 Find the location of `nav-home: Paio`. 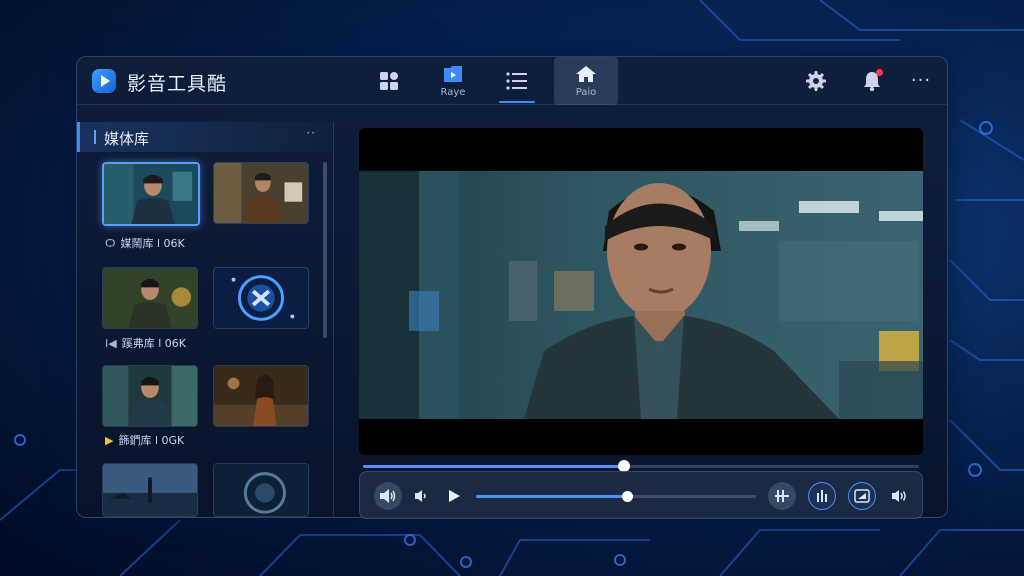

nav-home: Paio is located at coordinates (586, 81).